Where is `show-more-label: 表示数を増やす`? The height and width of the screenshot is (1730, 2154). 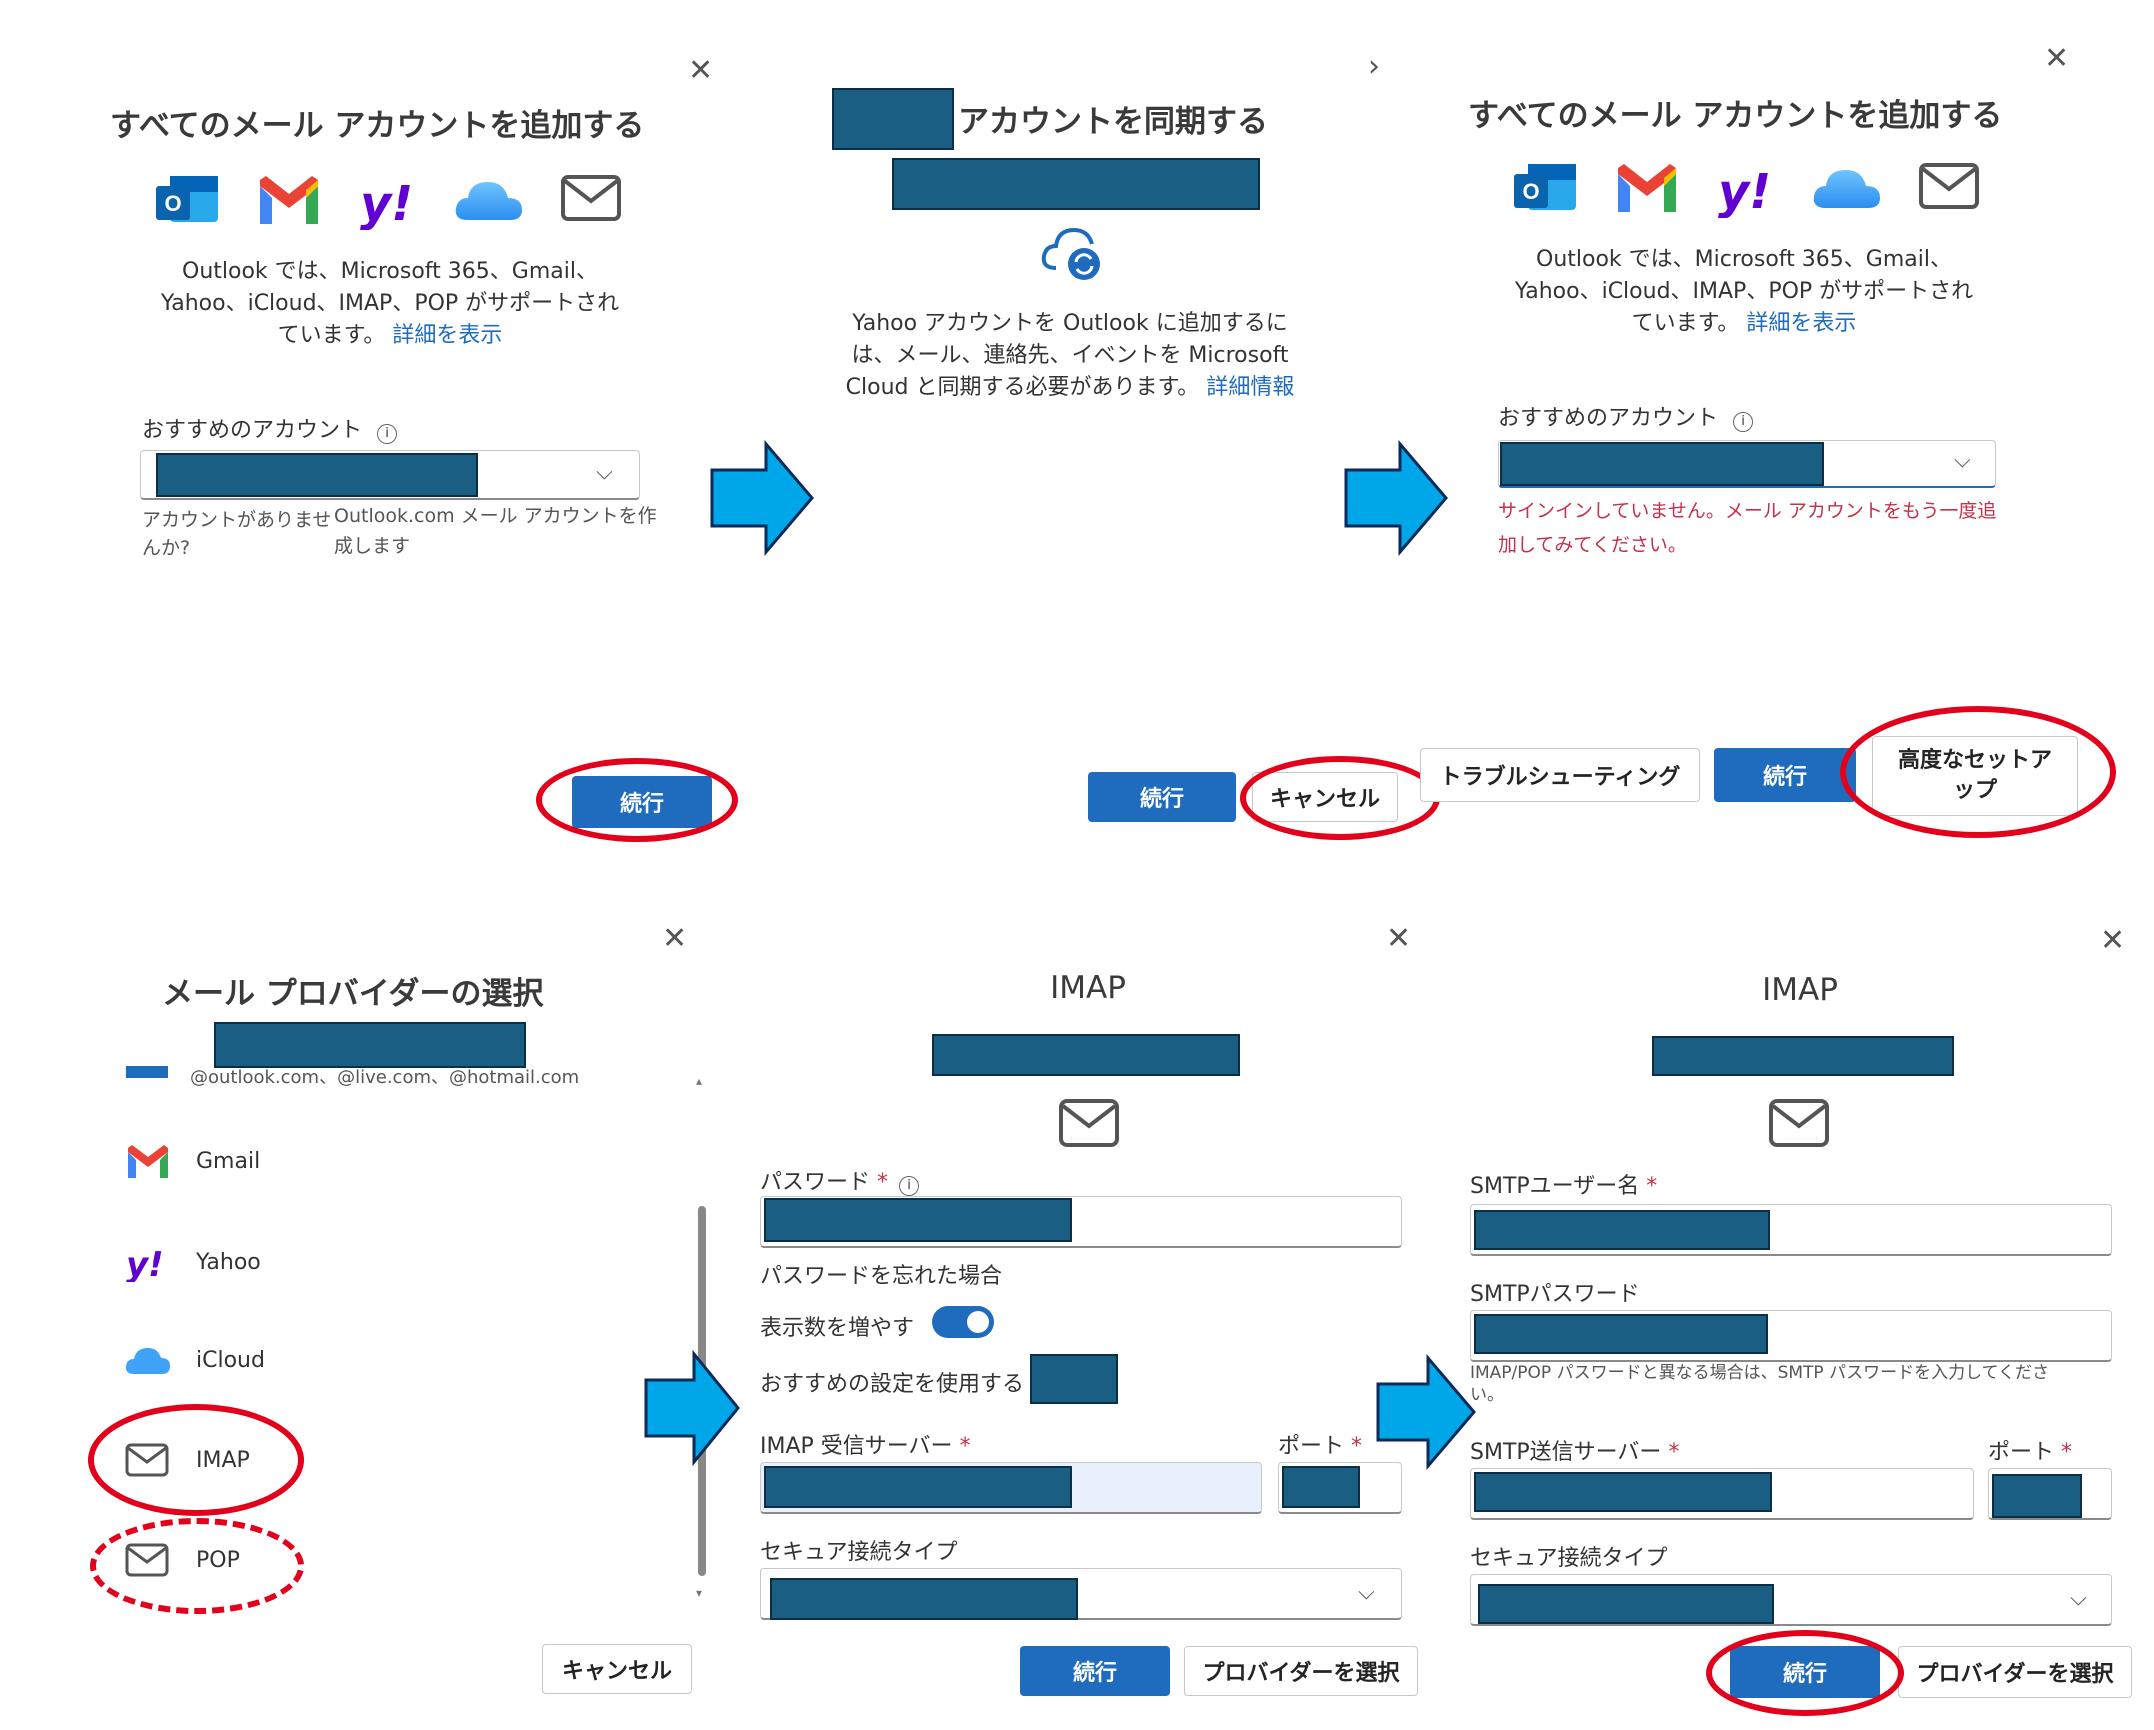 show-more-label: 表示数を増やす is located at coordinates (837, 1328).